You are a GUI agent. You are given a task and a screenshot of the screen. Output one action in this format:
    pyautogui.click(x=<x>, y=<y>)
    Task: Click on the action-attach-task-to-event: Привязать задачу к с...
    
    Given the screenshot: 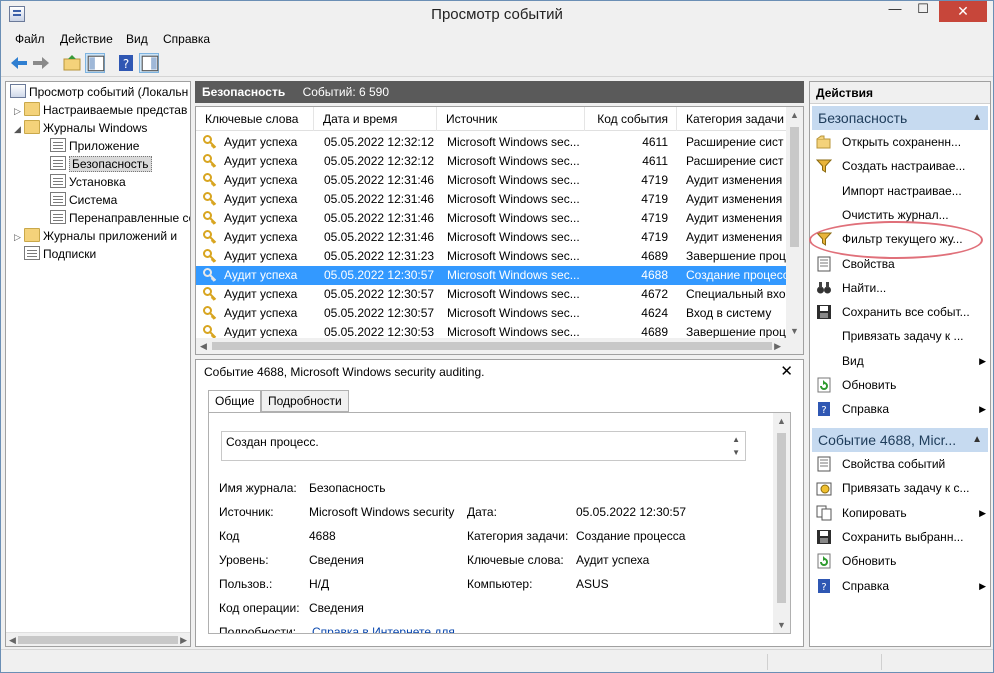 What is the action you would take?
    pyautogui.click(x=901, y=488)
    